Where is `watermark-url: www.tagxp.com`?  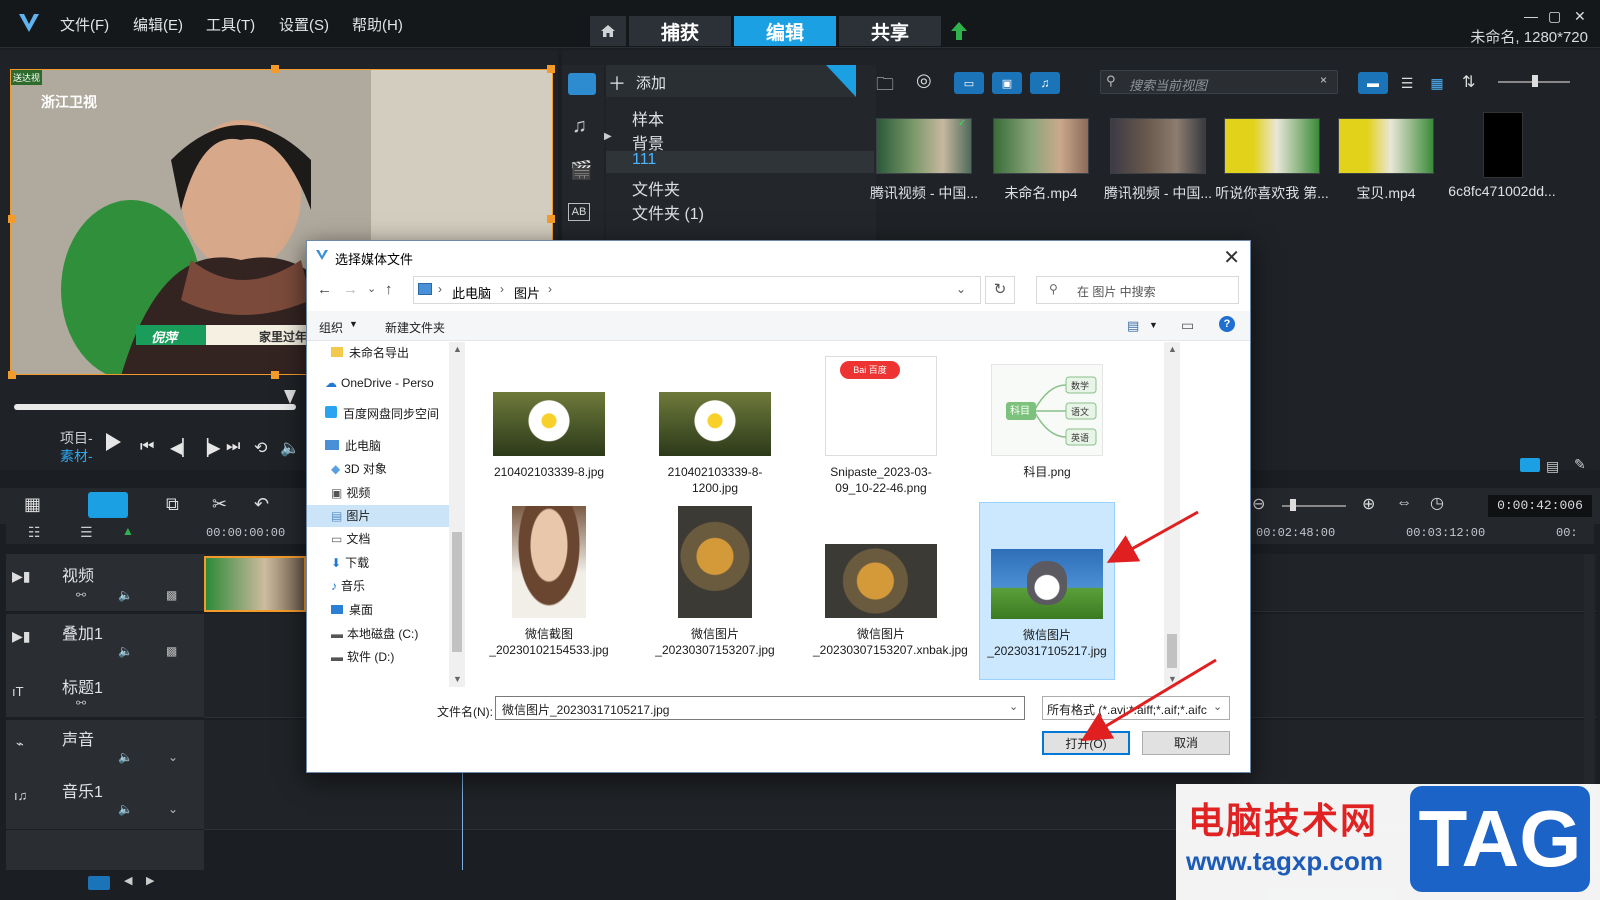
watermark-url: www.tagxp.com is located at coordinates (1284, 861).